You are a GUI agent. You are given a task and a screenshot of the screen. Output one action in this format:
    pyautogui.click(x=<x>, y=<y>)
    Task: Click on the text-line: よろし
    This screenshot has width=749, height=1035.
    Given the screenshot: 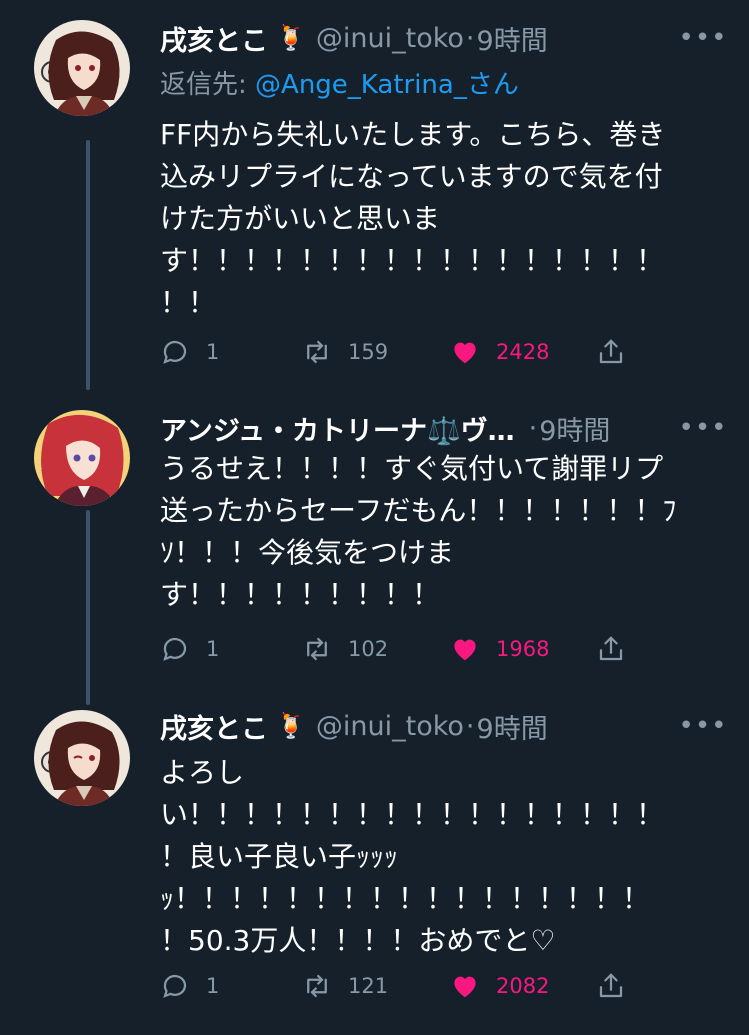 What is the action you would take?
    pyautogui.click(x=202, y=772)
    